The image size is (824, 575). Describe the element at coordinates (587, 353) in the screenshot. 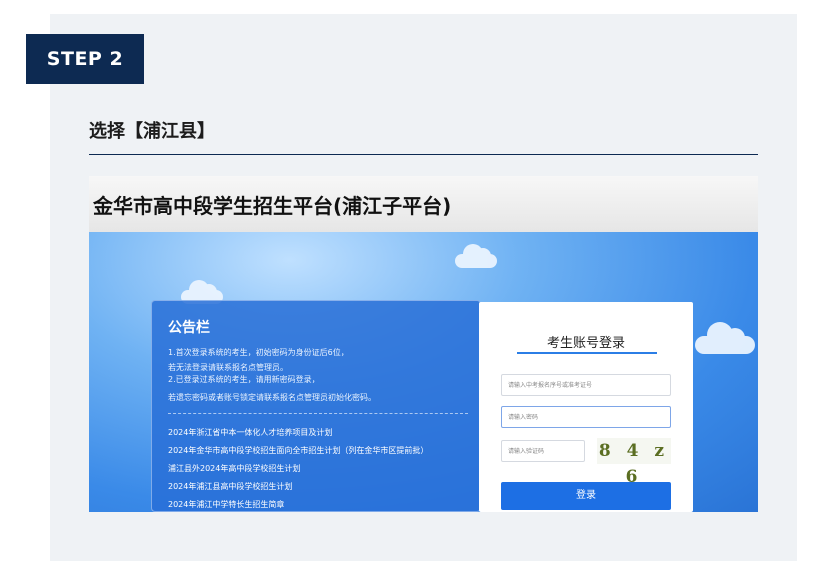

I see `login-title-underline` at that location.